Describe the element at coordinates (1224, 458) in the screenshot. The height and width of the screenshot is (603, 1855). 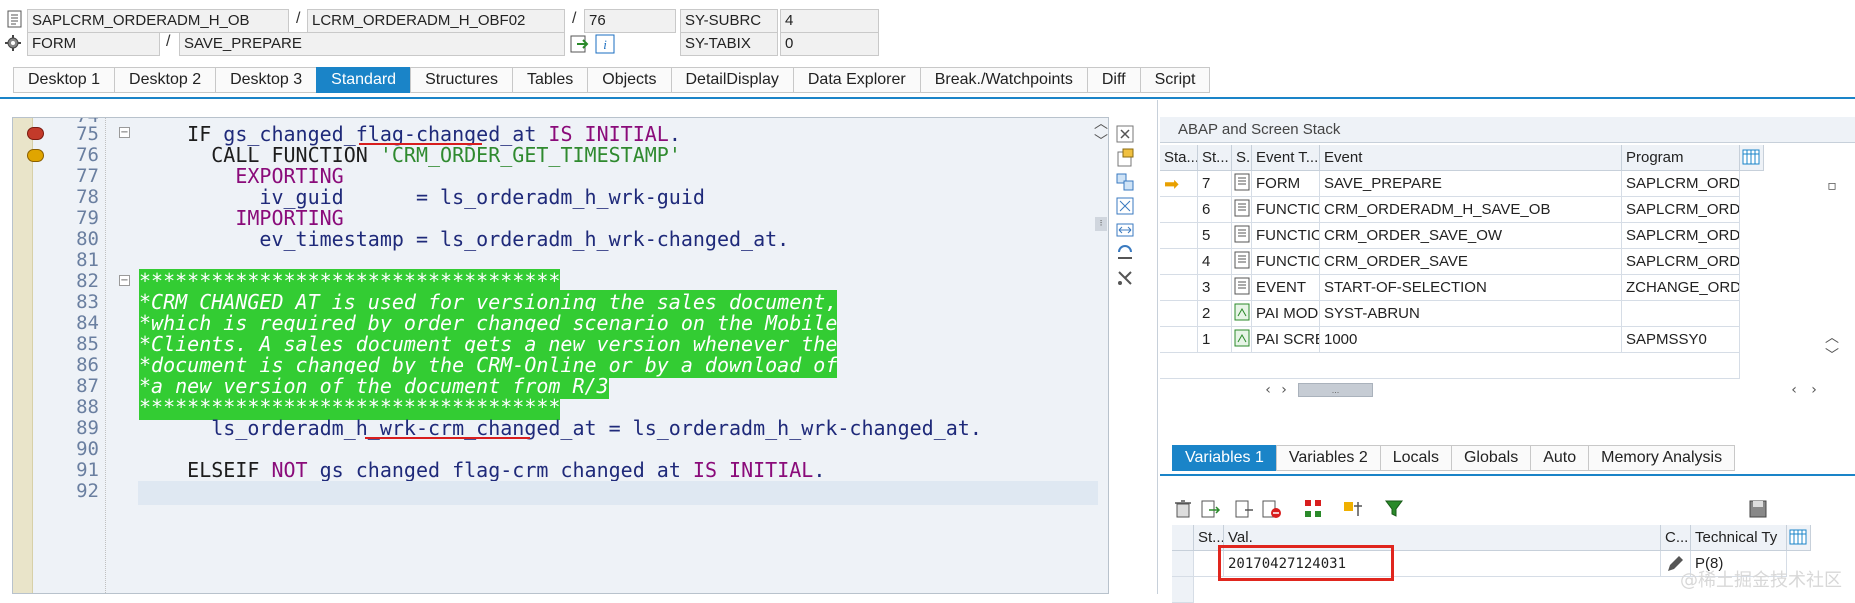
I see `tab-variables-1: Variables 1` at that location.